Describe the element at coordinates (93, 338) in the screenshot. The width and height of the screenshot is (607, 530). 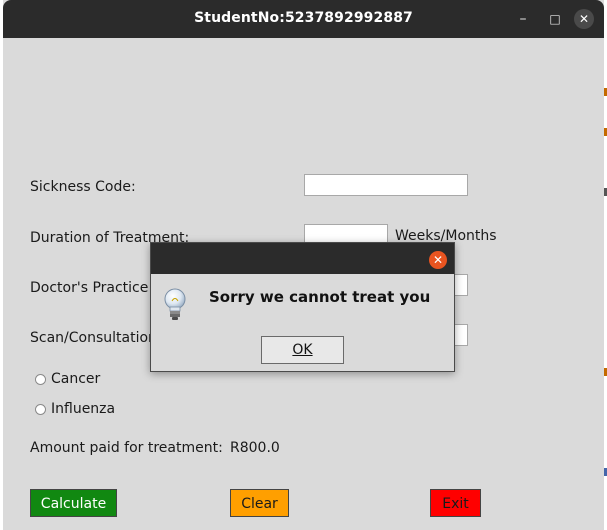
I see `scan-consultation-label: Scan/Consultation` at that location.